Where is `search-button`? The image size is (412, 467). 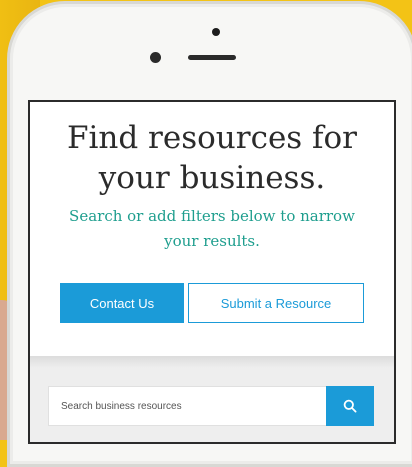 search-button is located at coordinates (350, 406).